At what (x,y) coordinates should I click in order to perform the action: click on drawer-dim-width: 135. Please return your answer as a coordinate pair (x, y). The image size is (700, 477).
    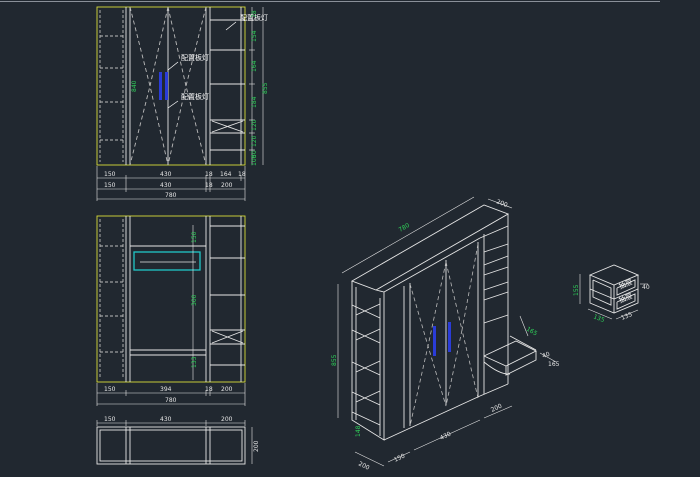
    Looking at the image, I should click on (598, 318).